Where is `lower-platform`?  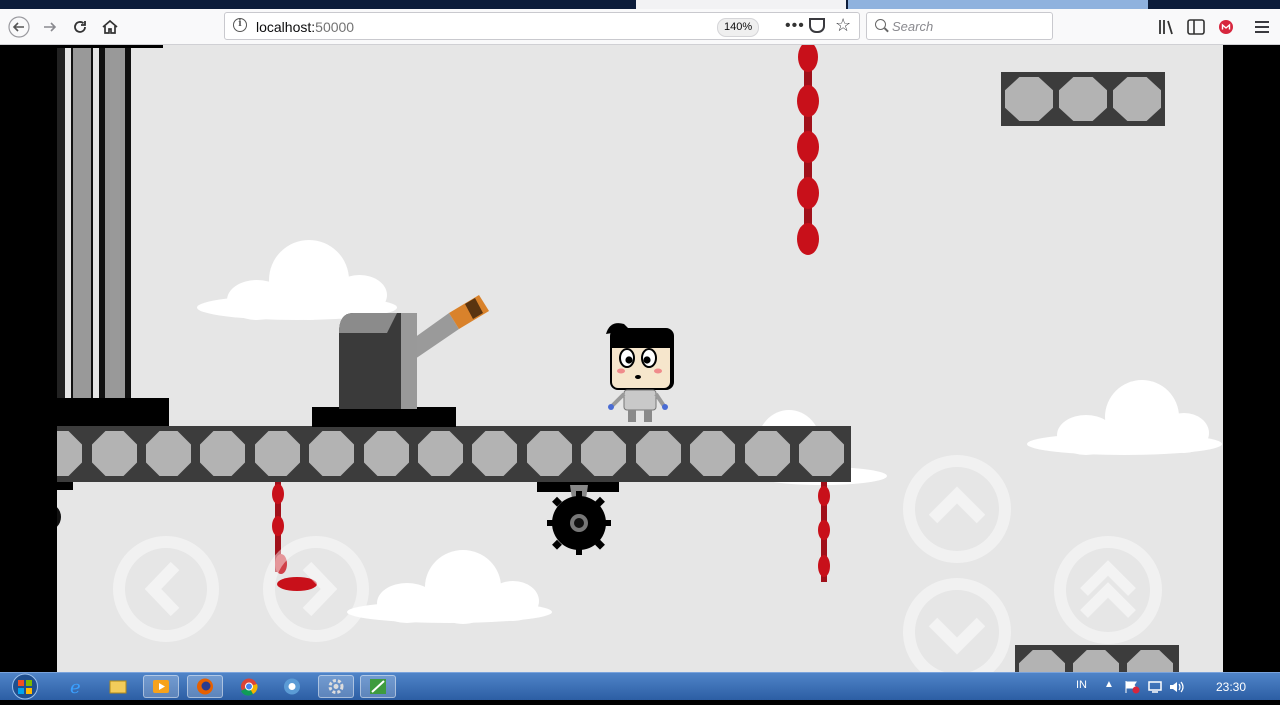 lower-platform is located at coordinates (1097, 658).